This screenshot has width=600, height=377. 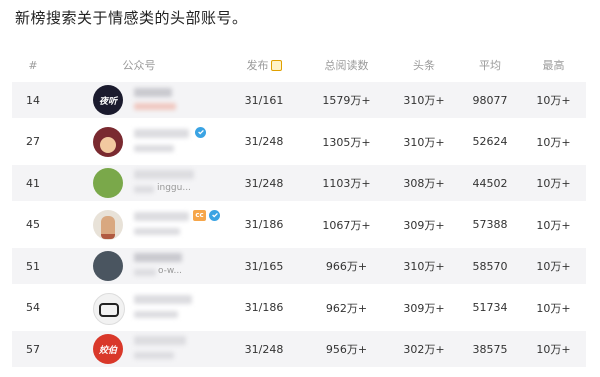 What do you see at coordinates (299, 225) in the screenshot?
I see `table-row: 45 cc 31/186 1067万+ 309万+ 57388 10万+` at bounding box center [299, 225].